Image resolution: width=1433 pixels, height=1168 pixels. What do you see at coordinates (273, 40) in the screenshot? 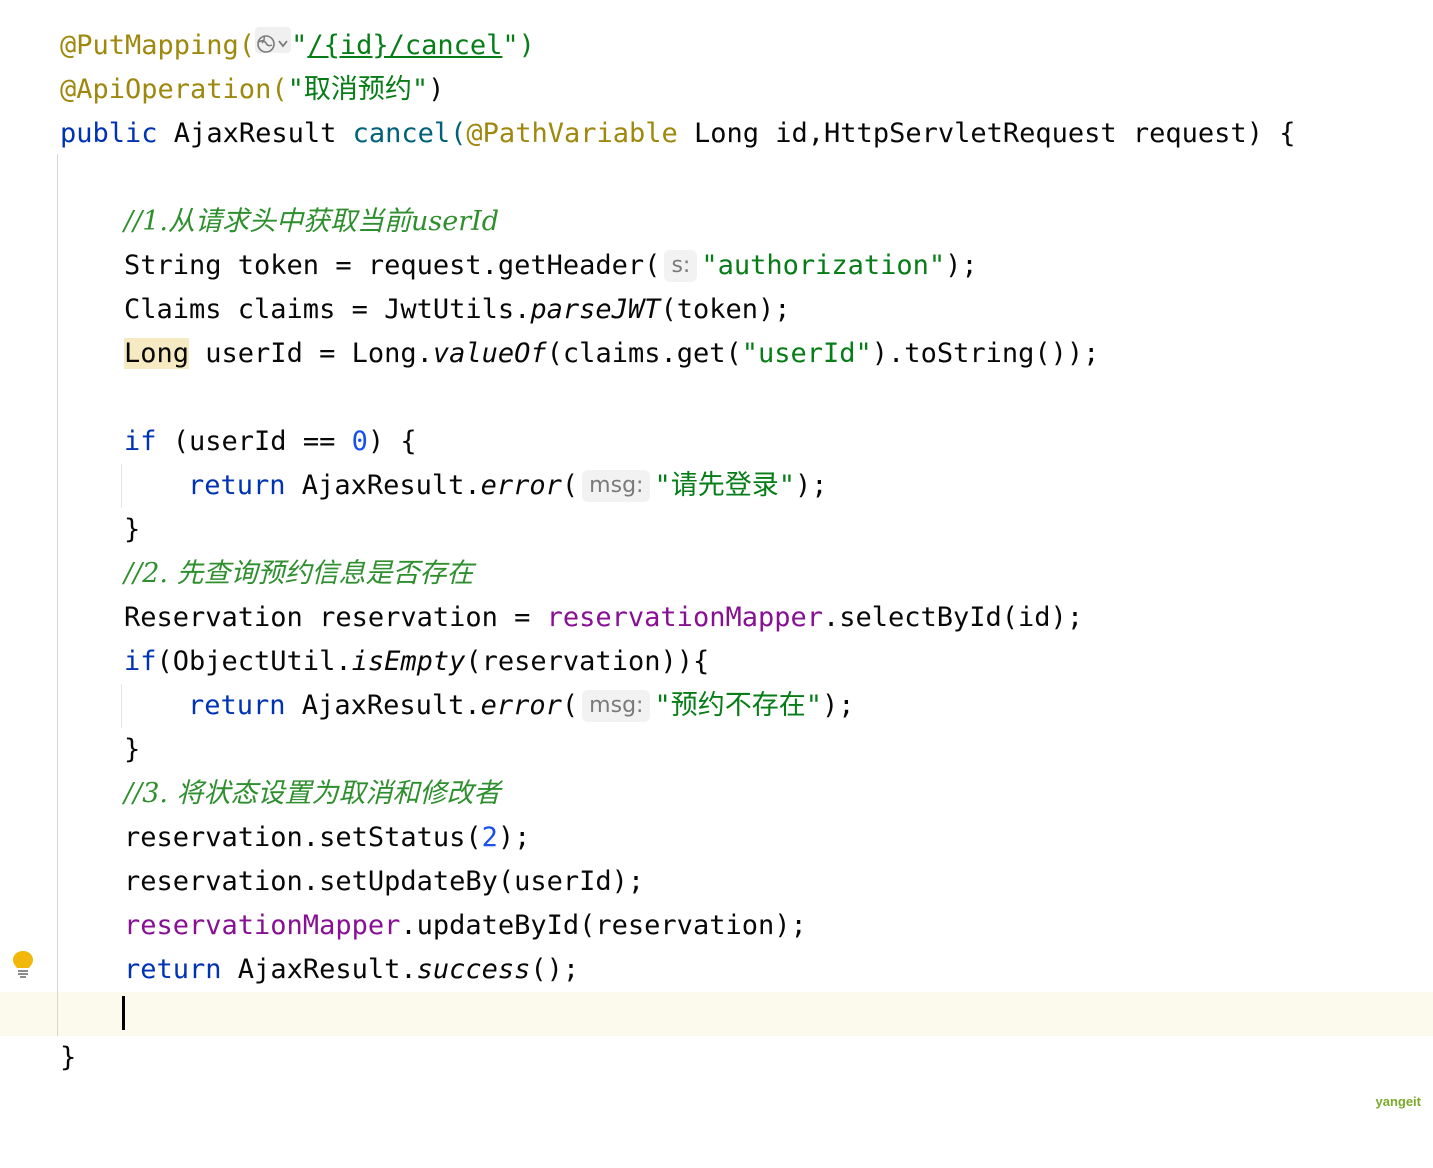
I see `globe-icon` at bounding box center [273, 40].